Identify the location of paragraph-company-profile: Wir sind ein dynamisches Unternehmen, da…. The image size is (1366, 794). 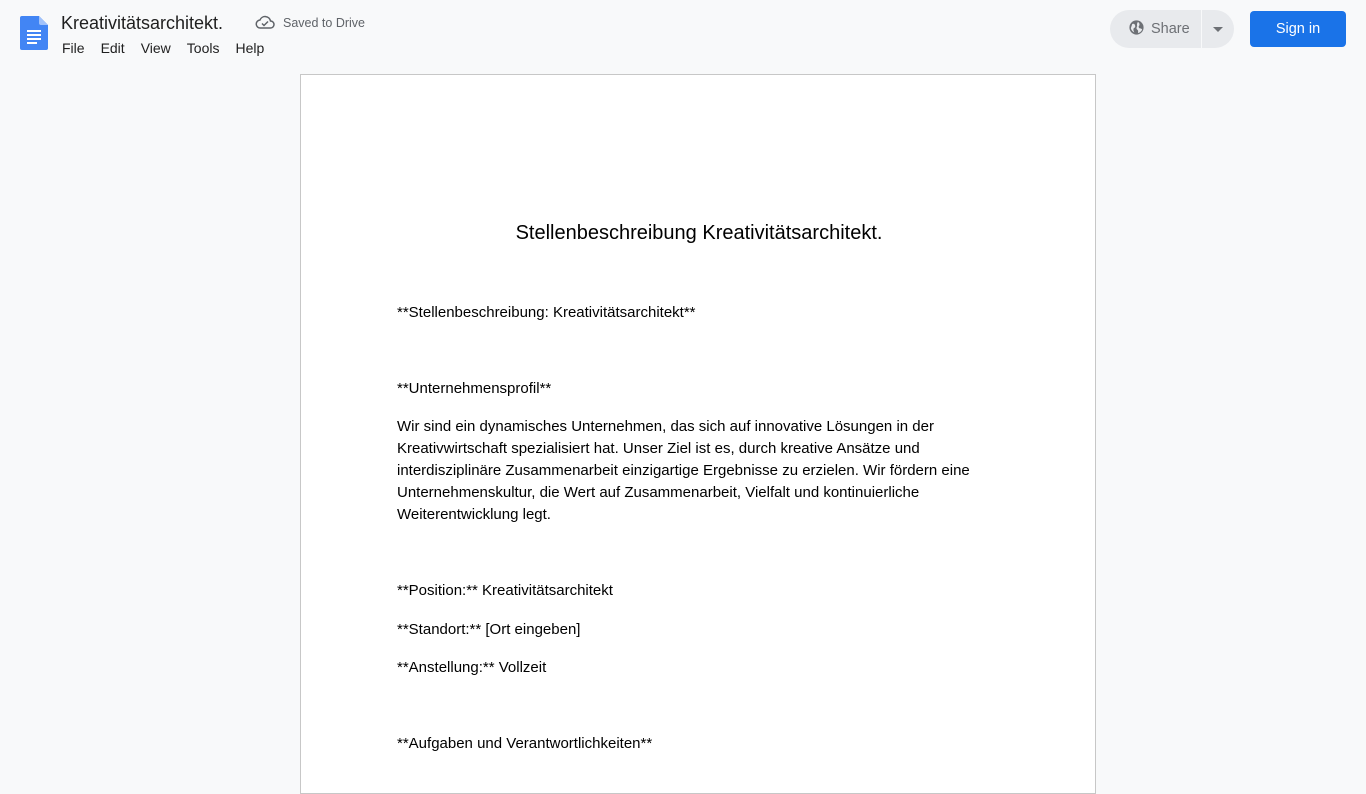
(683, 470).